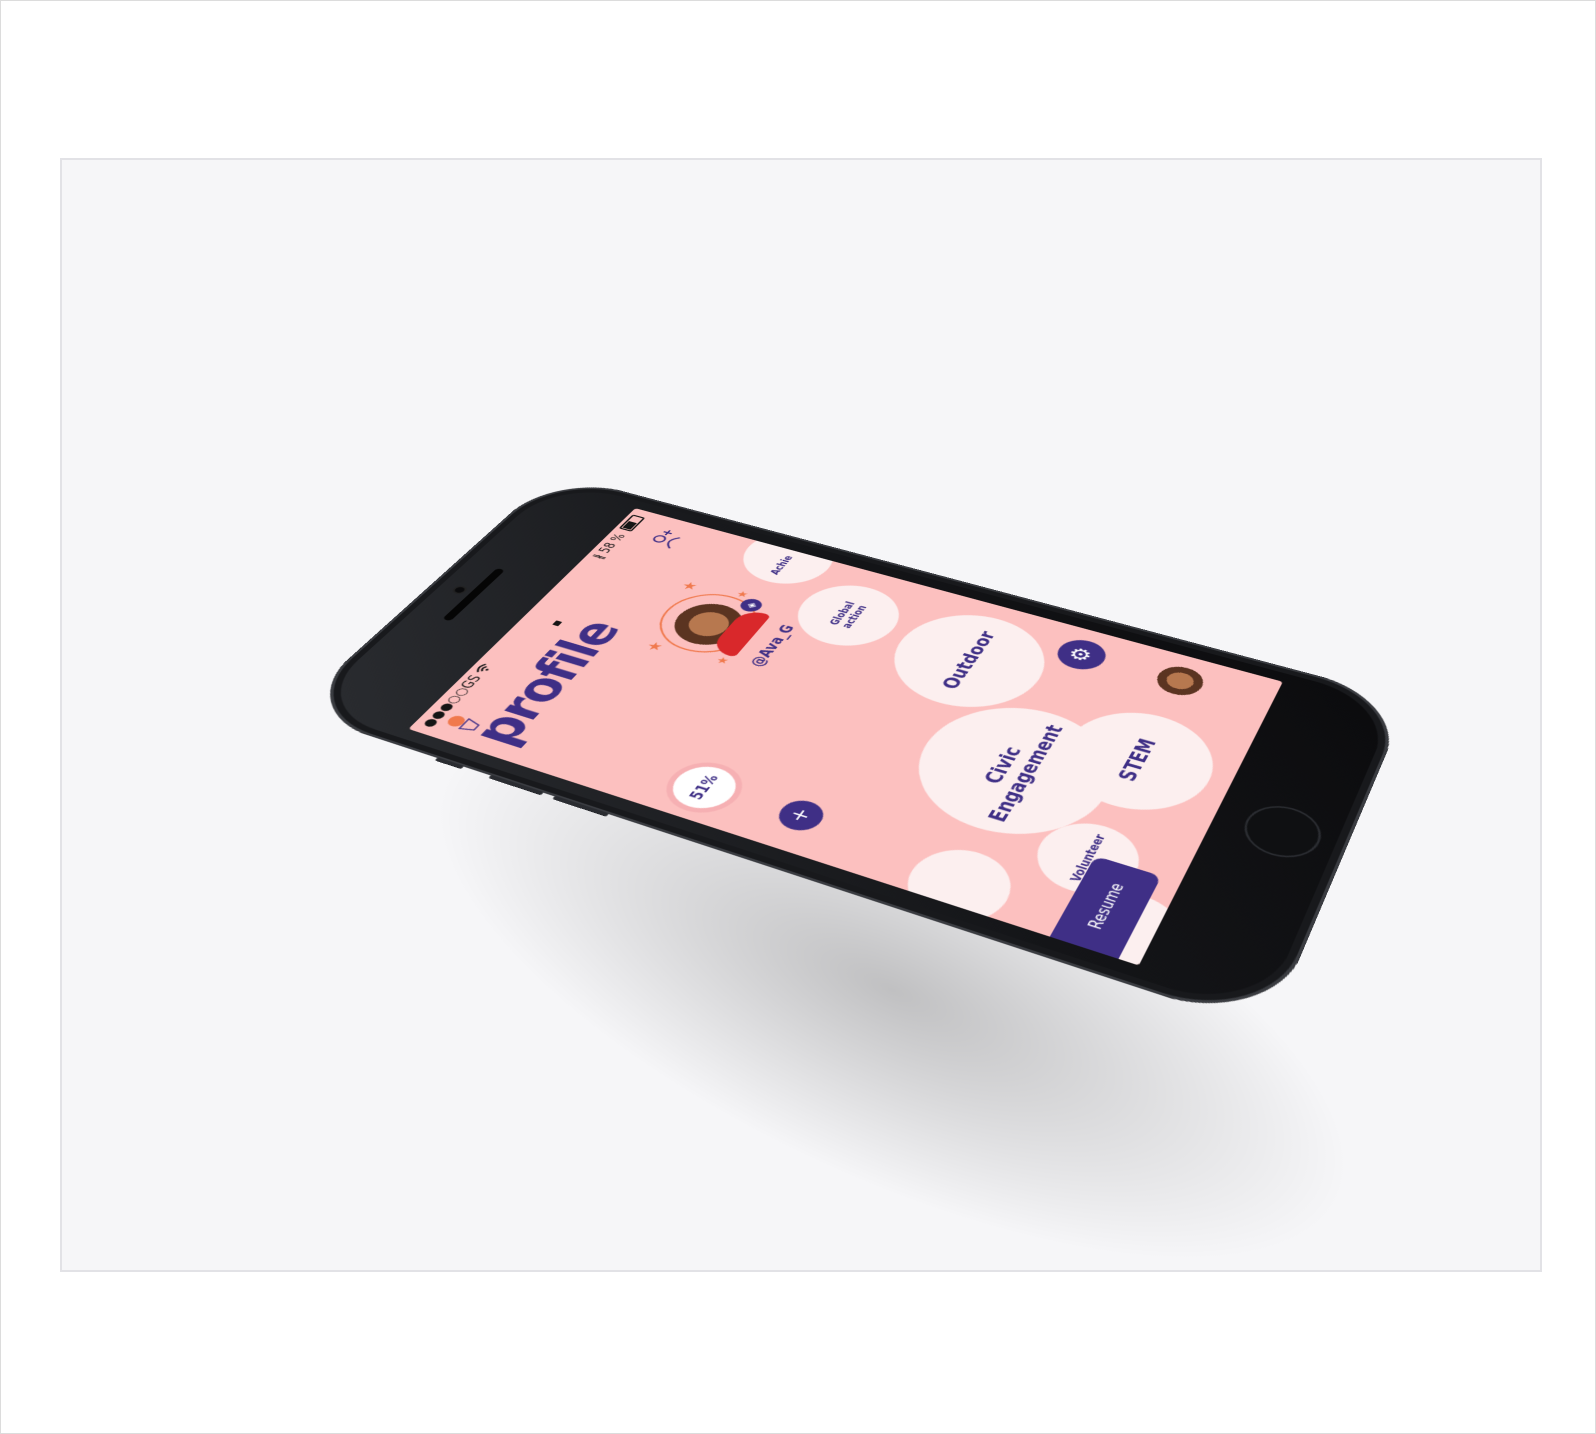 The width and height of the screenshot is (1596, 1434). I want to click on add-button: +, so click(800, 815).